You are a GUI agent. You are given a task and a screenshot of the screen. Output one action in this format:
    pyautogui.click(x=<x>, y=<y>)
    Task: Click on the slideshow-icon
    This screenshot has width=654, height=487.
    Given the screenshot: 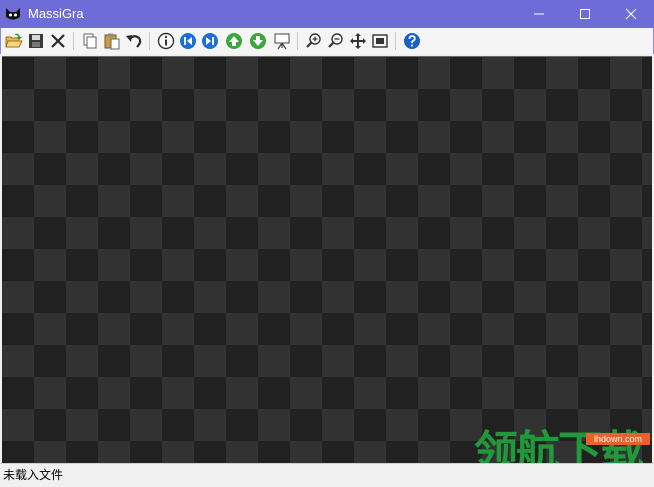 What is the action you would take?
    pyautogui.click(x=282, y=41)
    